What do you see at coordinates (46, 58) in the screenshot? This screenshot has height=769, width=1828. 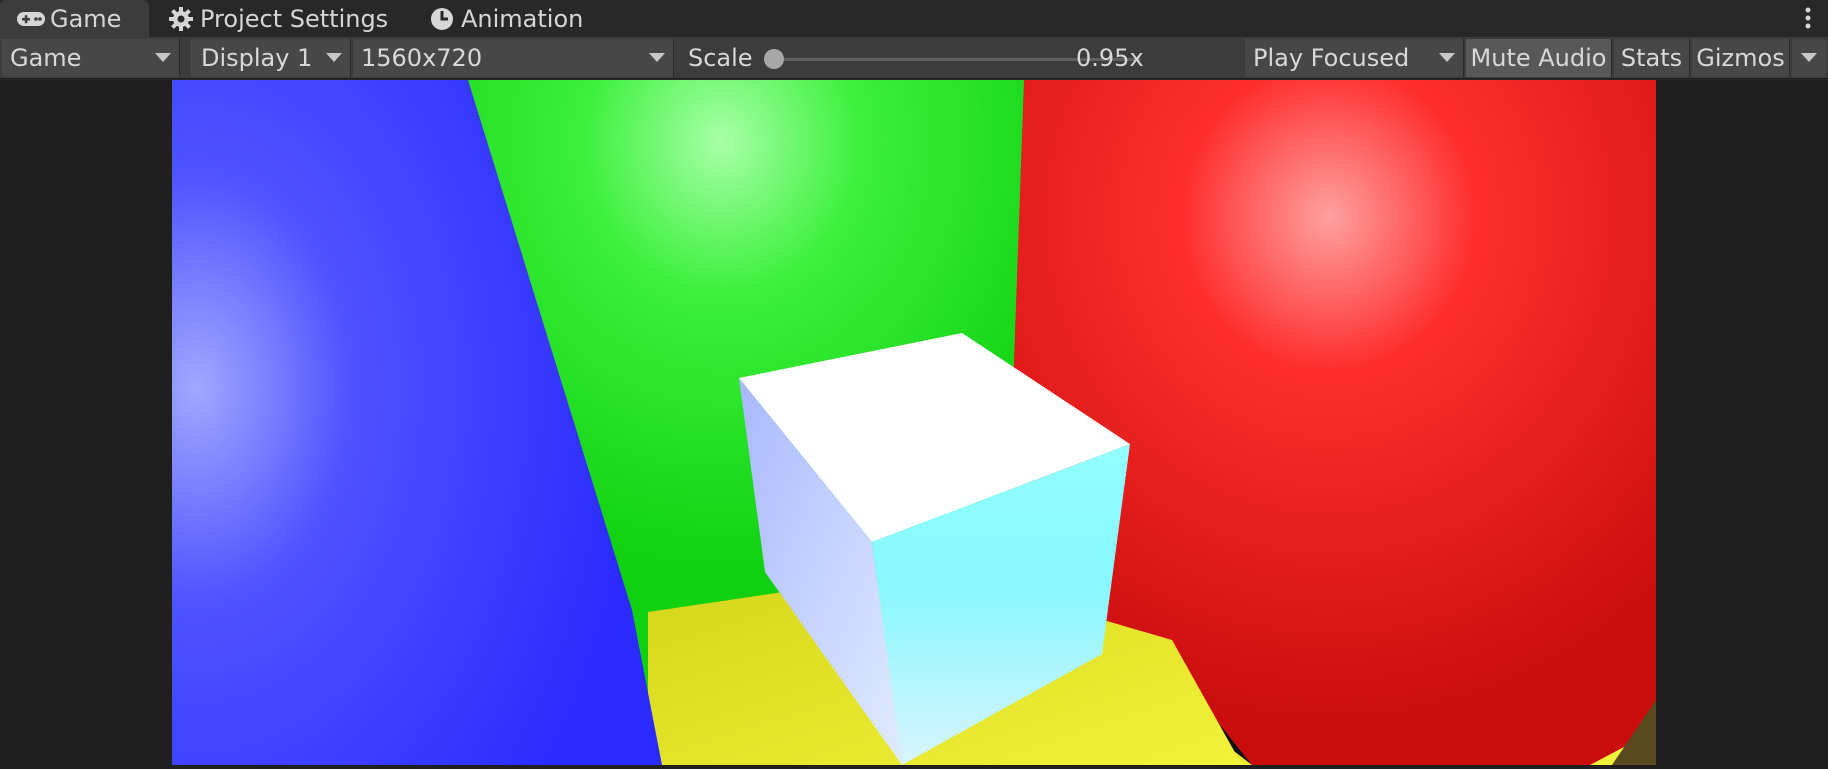 I see `view-mode-value: Game` at bounding box center [46, 58].